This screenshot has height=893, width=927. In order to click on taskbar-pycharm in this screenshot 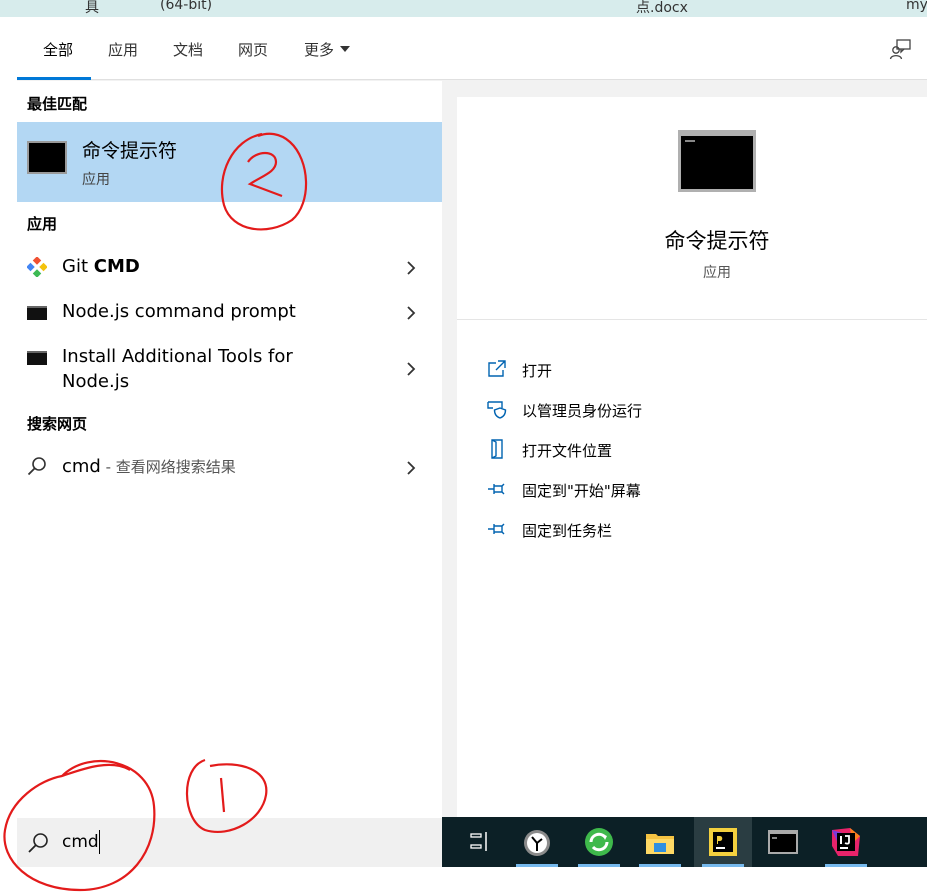, I will do `click(723, 842)`.